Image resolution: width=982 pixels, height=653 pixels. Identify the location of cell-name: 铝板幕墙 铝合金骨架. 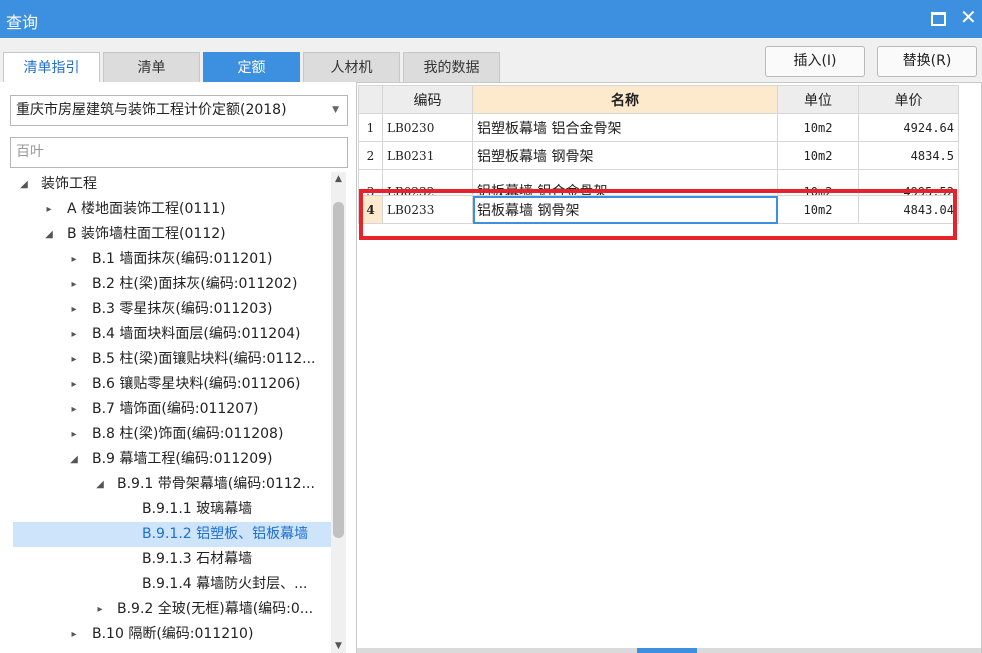
(542, 189).